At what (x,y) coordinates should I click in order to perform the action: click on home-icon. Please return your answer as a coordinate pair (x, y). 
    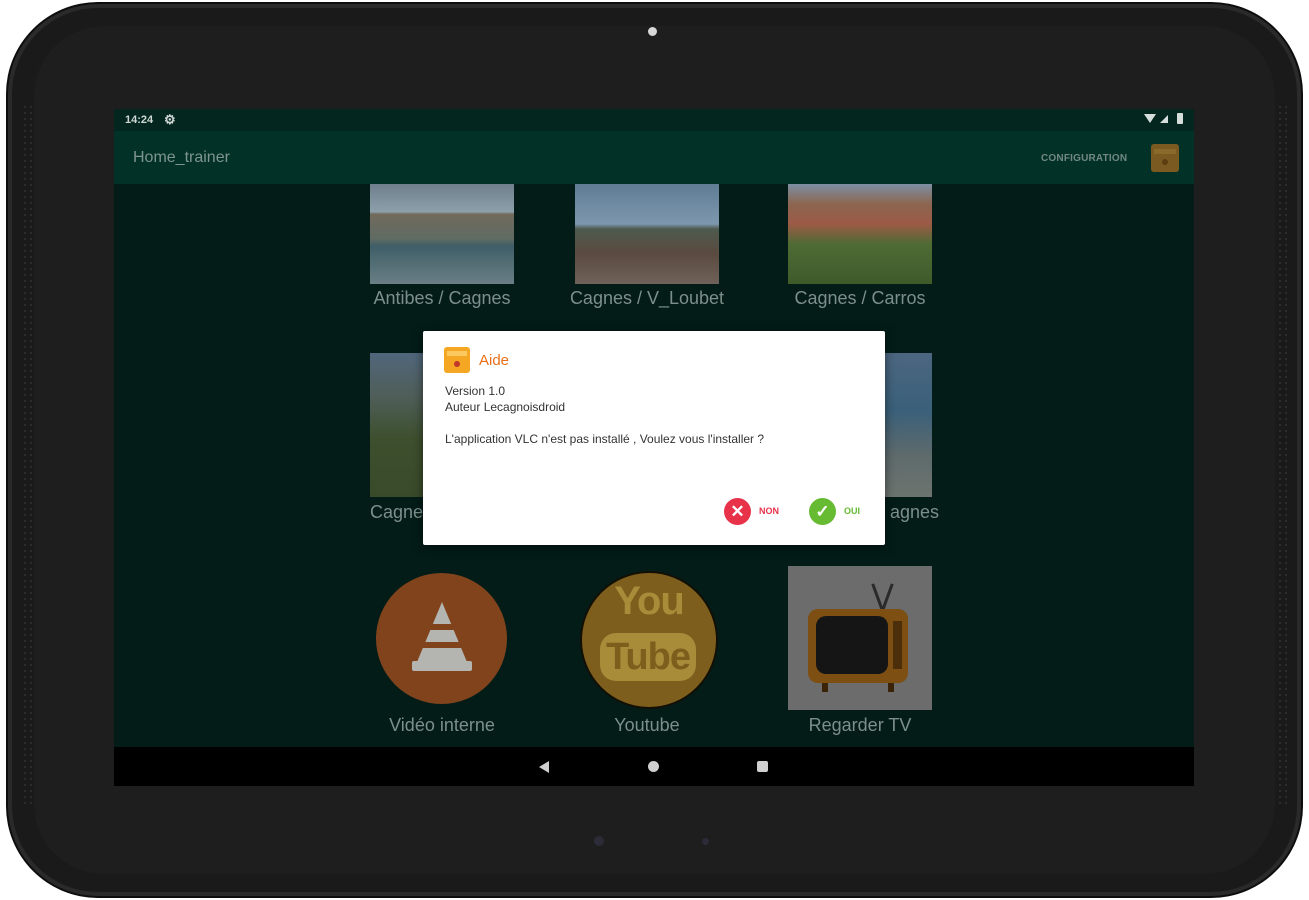
    Looking at the image, I should click on (653, 766).